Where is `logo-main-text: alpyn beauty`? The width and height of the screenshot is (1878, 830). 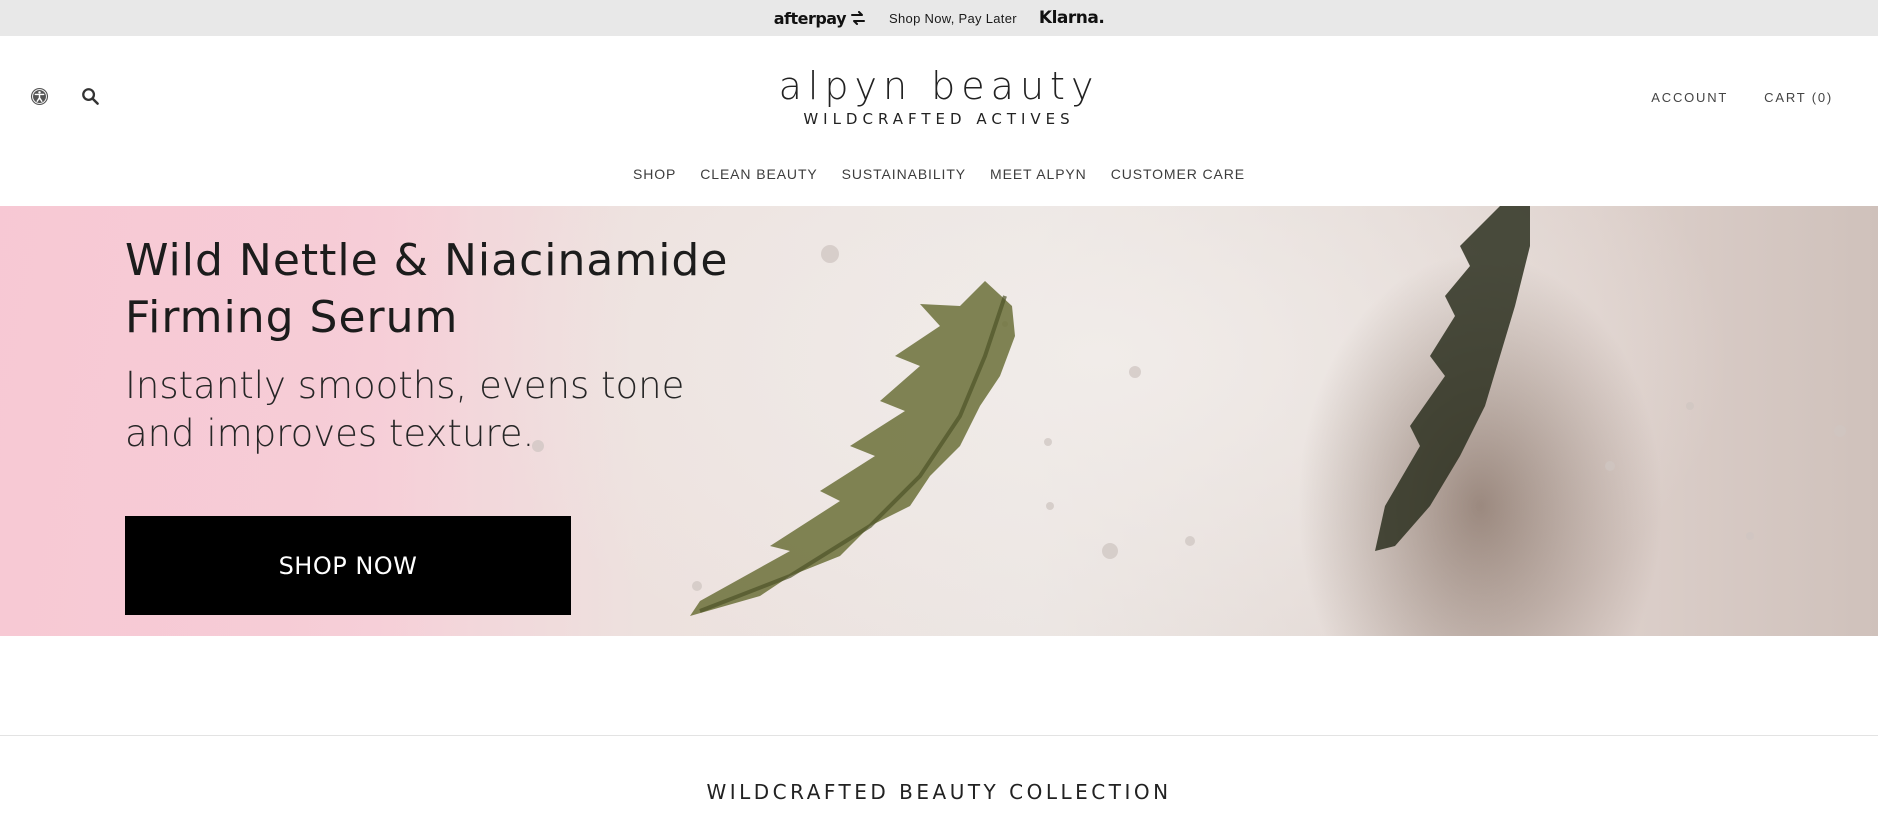 logo-main-text: alpyn beauty is located at coordinates (939, 86).